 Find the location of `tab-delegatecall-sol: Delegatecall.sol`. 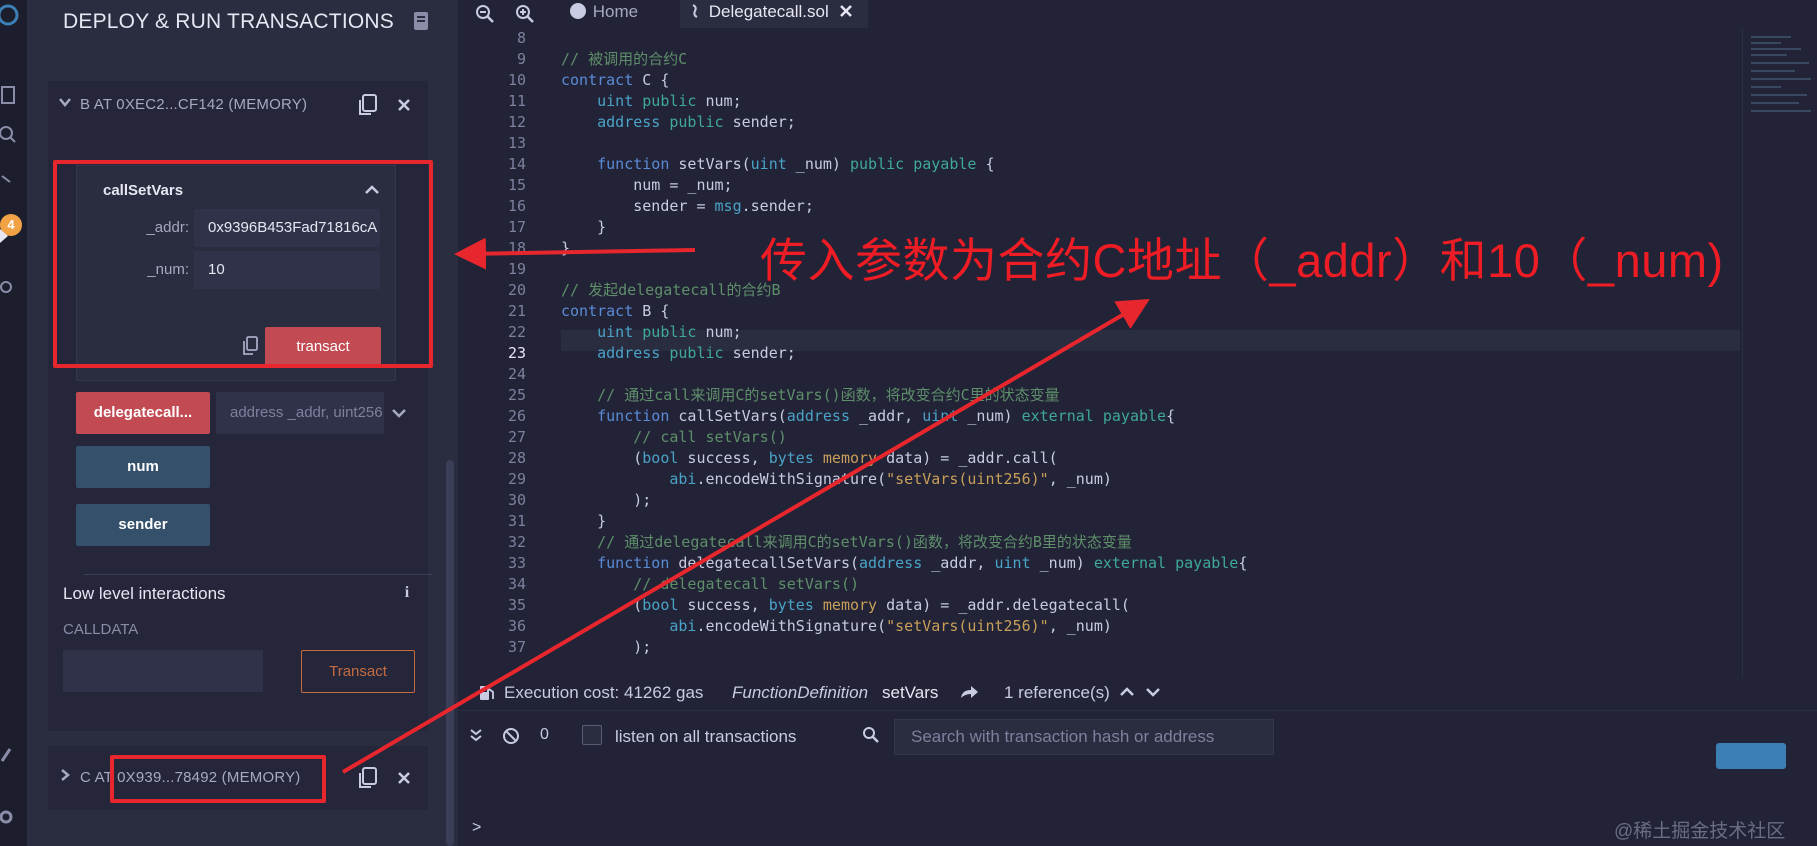

tab-delegatecall-sol: Delegatecall.sol is located at coordinates (774, 14).